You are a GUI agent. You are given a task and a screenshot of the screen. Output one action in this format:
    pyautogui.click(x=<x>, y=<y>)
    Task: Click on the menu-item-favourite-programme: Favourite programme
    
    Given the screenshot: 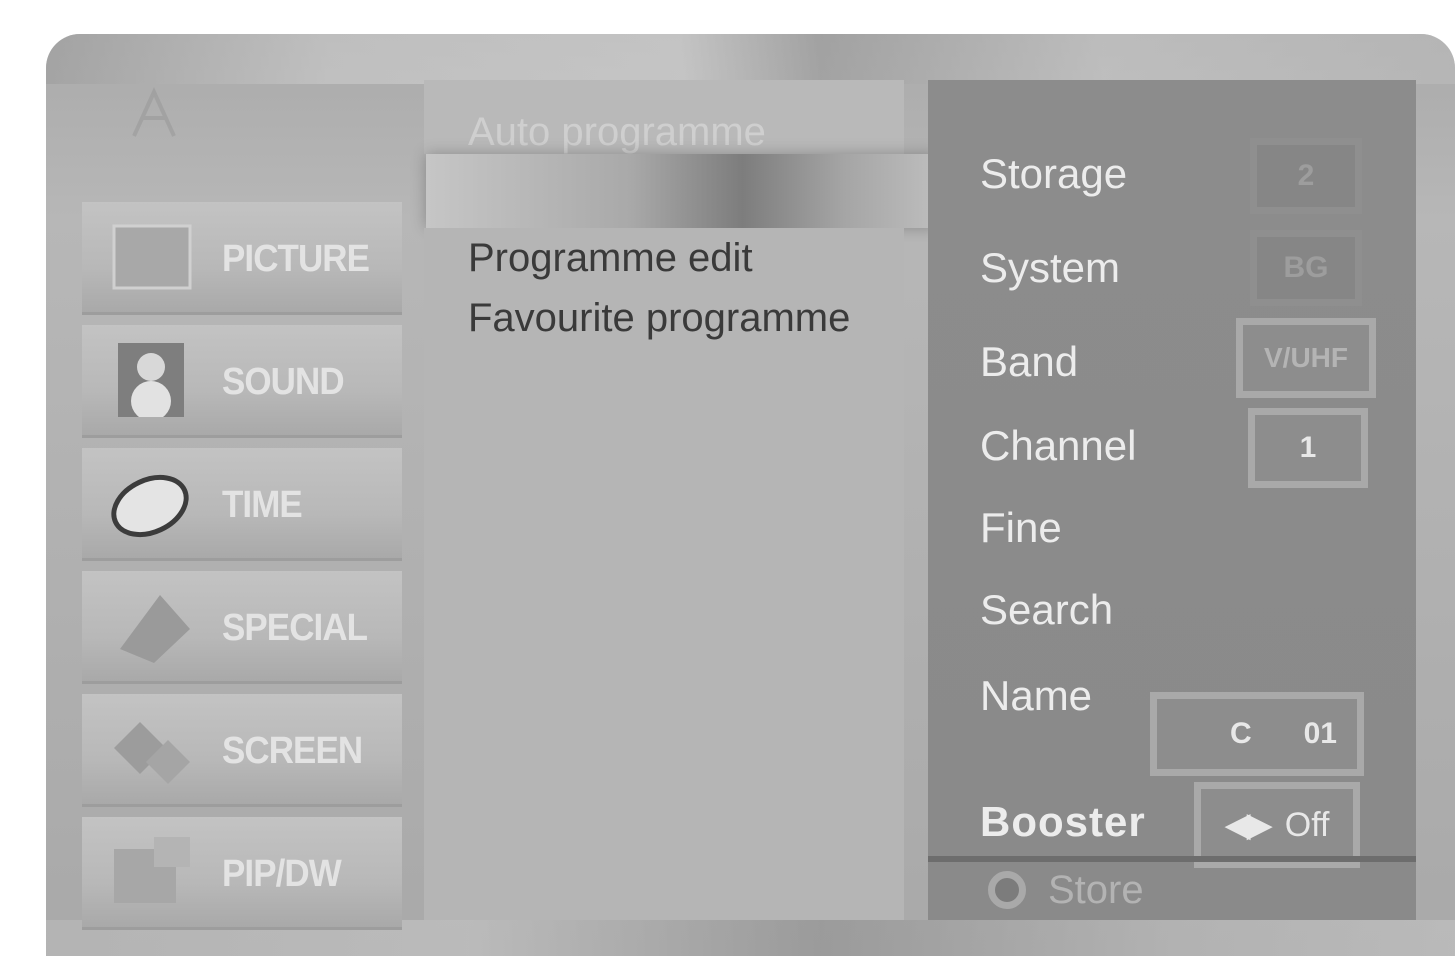 What is the action you would take?
    pyautogui.click(x=659, y=318)
    